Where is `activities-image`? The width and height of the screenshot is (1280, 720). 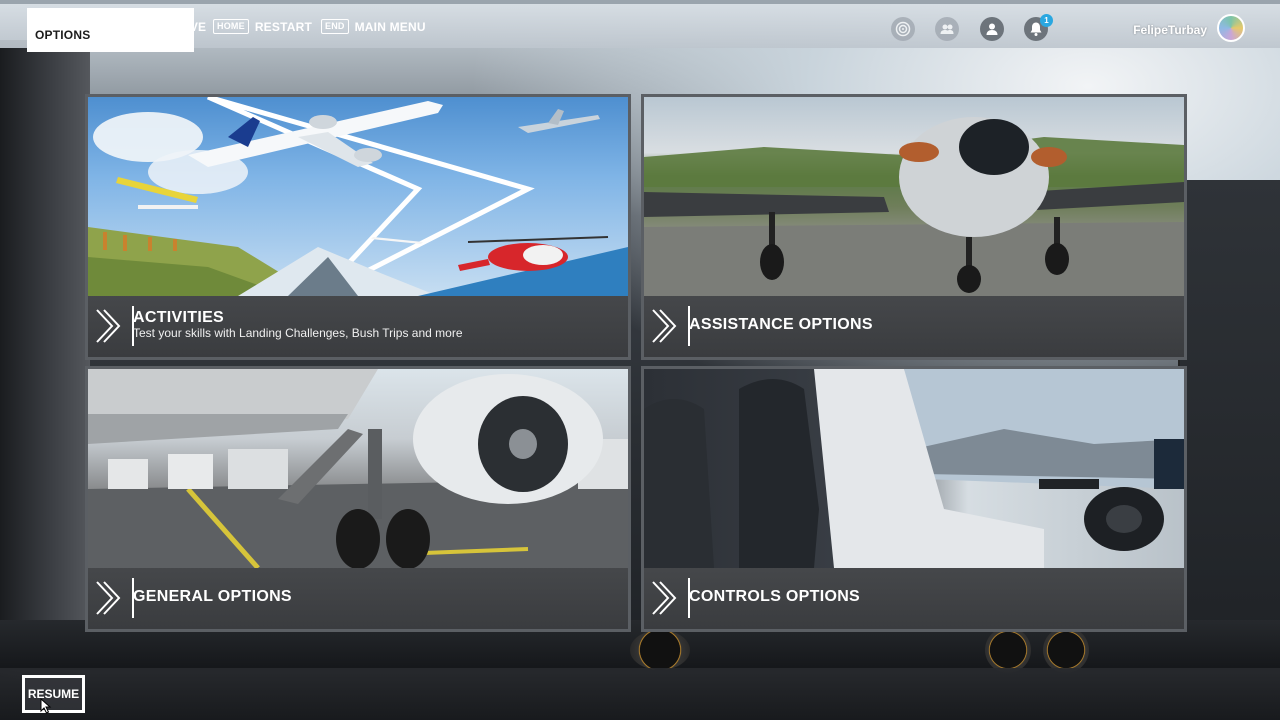 activities-image is located at coordinates (358, 196).